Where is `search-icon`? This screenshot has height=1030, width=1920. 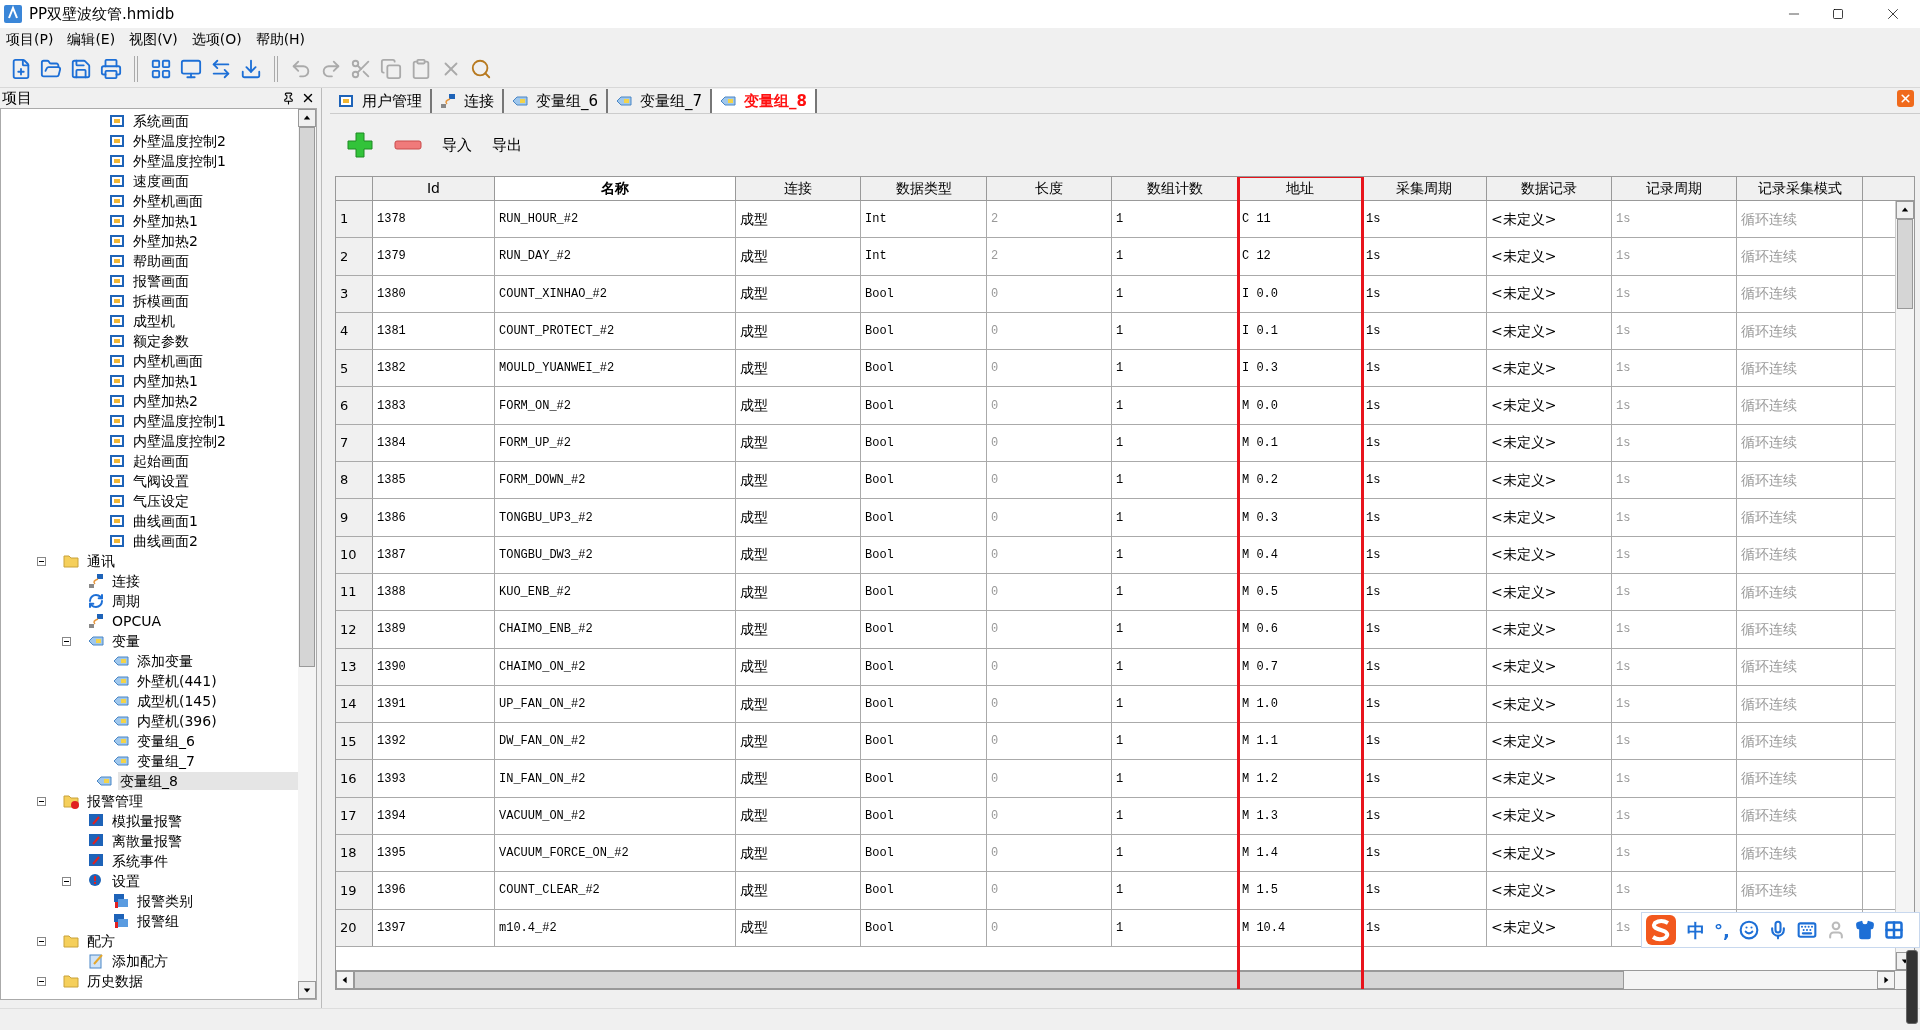 search-icon is located at coordinates (481, 68).